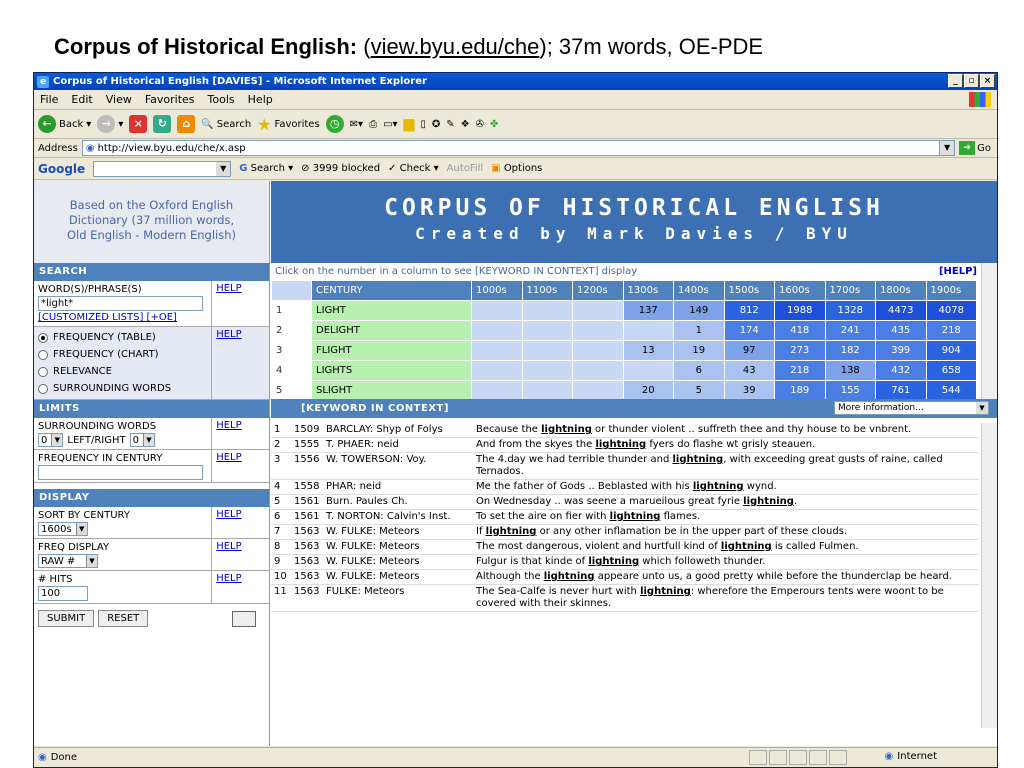 The image size is (1024, 768). I want to click on frequency-scrollbar, so click(989, 331).